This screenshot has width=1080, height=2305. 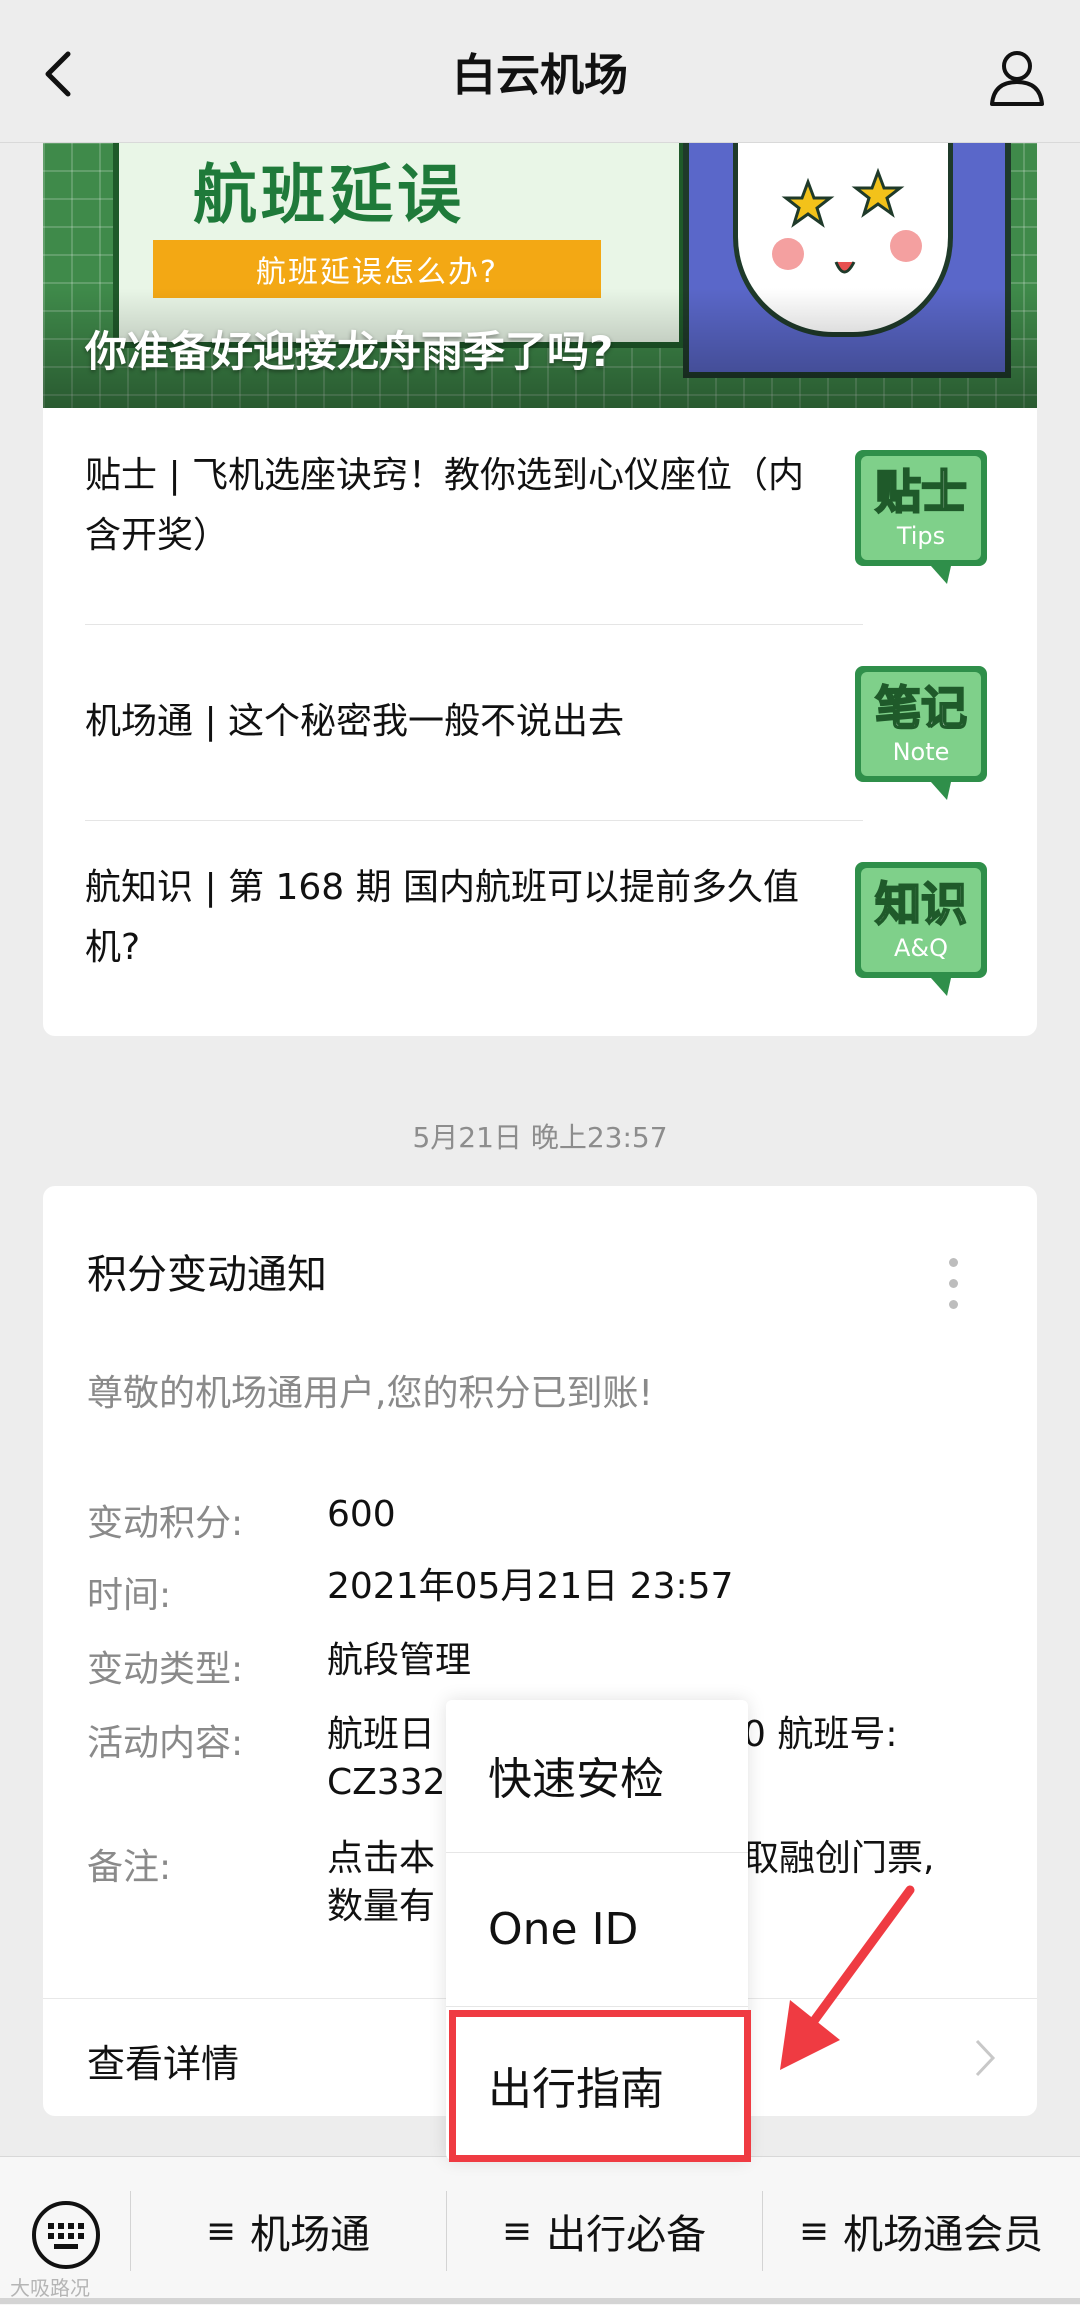 I want to click on menu-button-label: 机场通, so click(x=310, y=2235).